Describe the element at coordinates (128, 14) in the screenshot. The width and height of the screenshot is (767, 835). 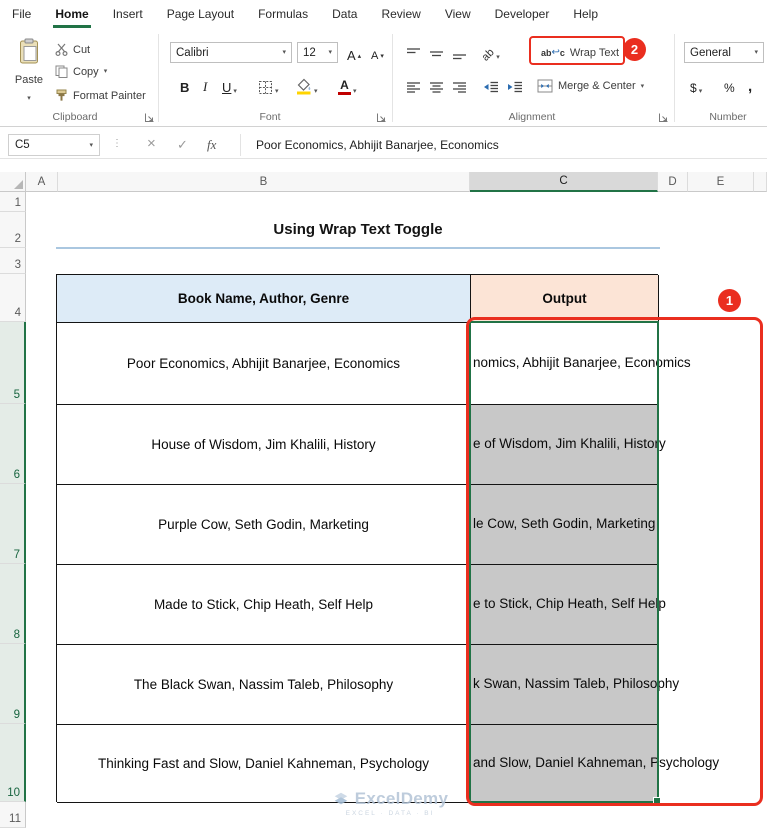
I see `menu-insert: Insert` at that location.